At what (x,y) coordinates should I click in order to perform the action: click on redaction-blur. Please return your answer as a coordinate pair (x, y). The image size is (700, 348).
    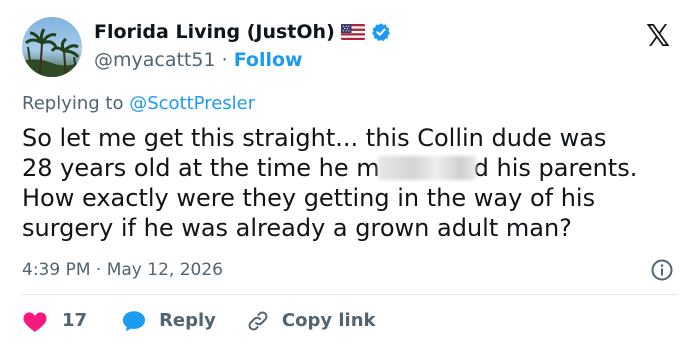
    Looking at the image, I should click on (426, 168).